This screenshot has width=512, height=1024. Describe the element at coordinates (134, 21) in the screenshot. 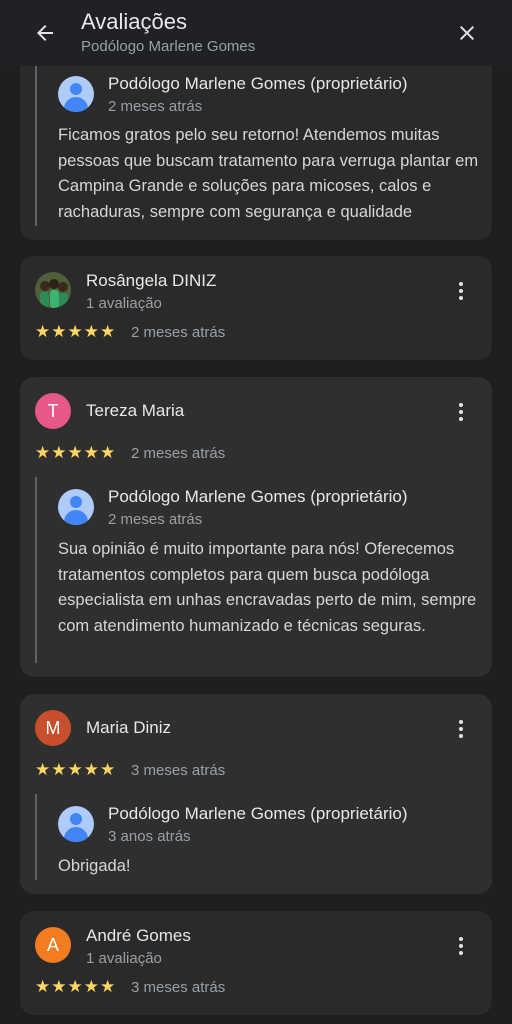

I see `page-title: Avaliações` at that location.